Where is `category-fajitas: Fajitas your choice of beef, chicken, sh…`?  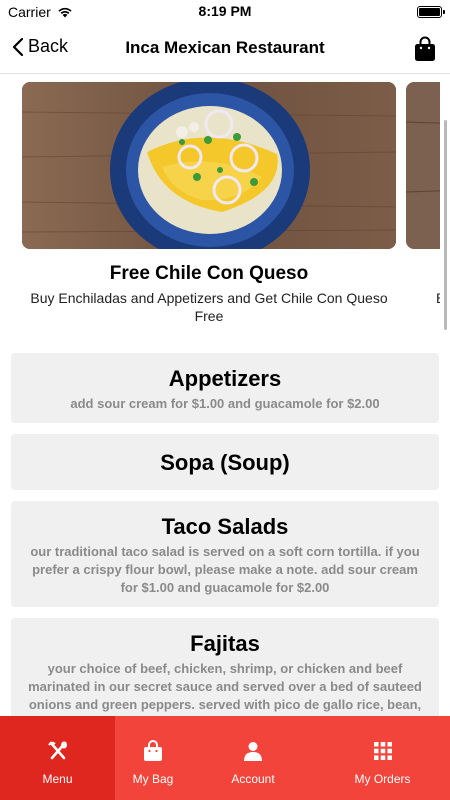
category-fajitas: Fajitas your choice of beef, chicken, sh… is located at coordinates (225, 671).